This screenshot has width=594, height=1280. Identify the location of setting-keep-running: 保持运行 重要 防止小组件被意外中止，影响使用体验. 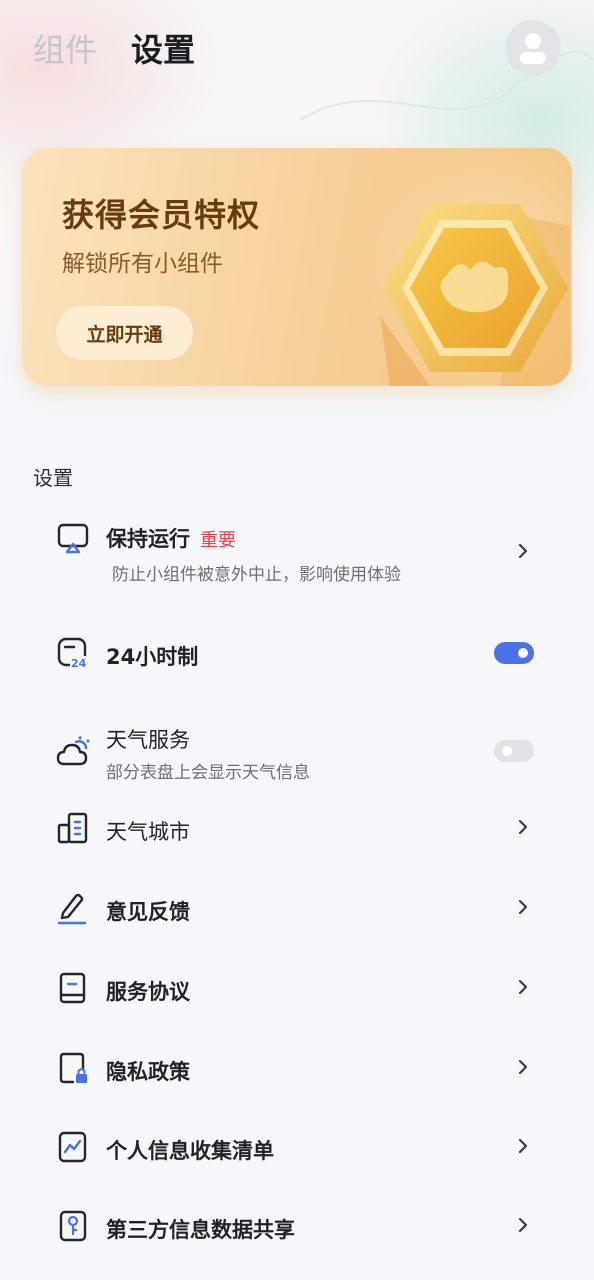
(297, 555).